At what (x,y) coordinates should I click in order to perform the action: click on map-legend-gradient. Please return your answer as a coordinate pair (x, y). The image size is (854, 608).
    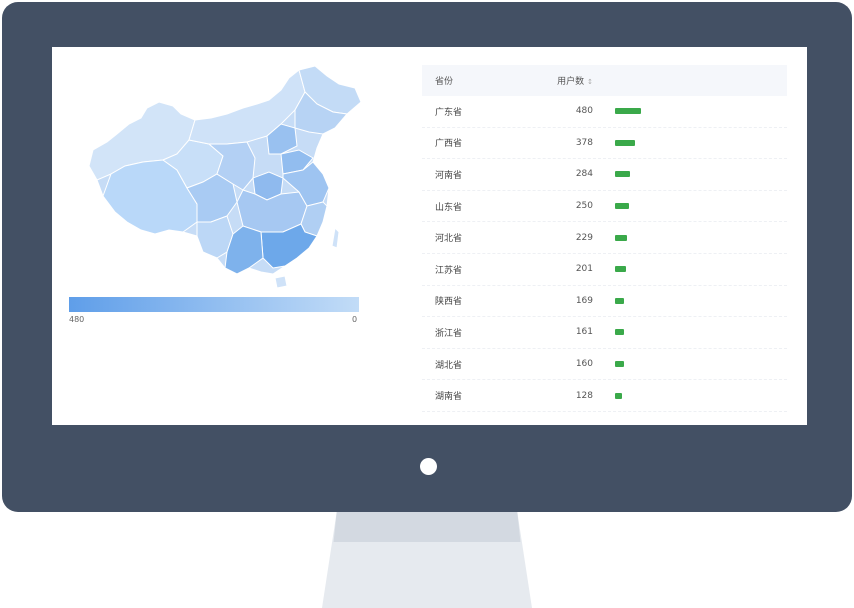
    Looking at the image, I should click on (214, 304).